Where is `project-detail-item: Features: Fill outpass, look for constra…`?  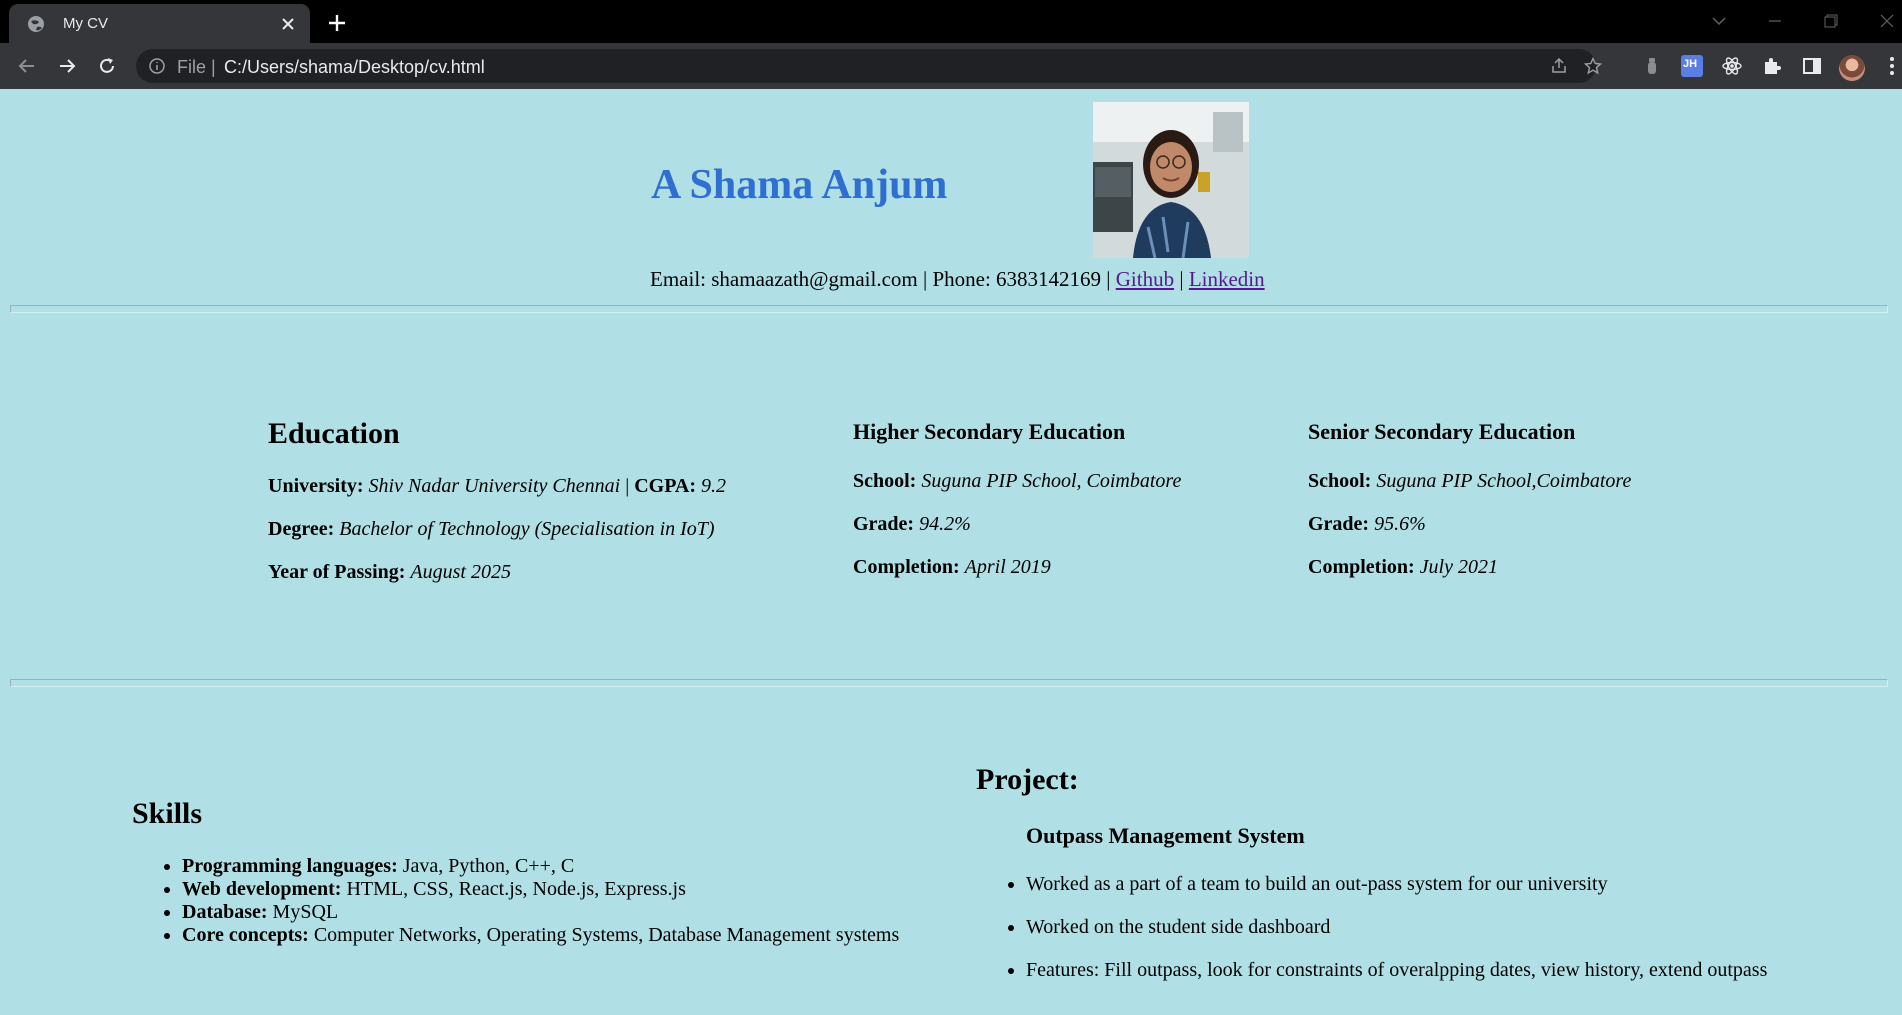
project-detail-item: Features: Fill outpass, look for constra… is located at coordinates (1396, 970).